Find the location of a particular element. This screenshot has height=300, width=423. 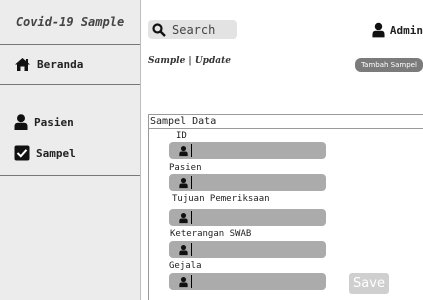

breadcrumb: Sample | Update is located at coordinates (189, 61).